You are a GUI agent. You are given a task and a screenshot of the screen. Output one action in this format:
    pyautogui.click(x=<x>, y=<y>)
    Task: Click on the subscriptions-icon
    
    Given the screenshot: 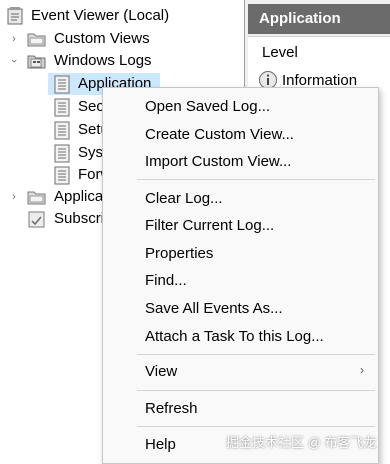 What is the action you would take?
    pyautogui.click(x=36, y=219)
    